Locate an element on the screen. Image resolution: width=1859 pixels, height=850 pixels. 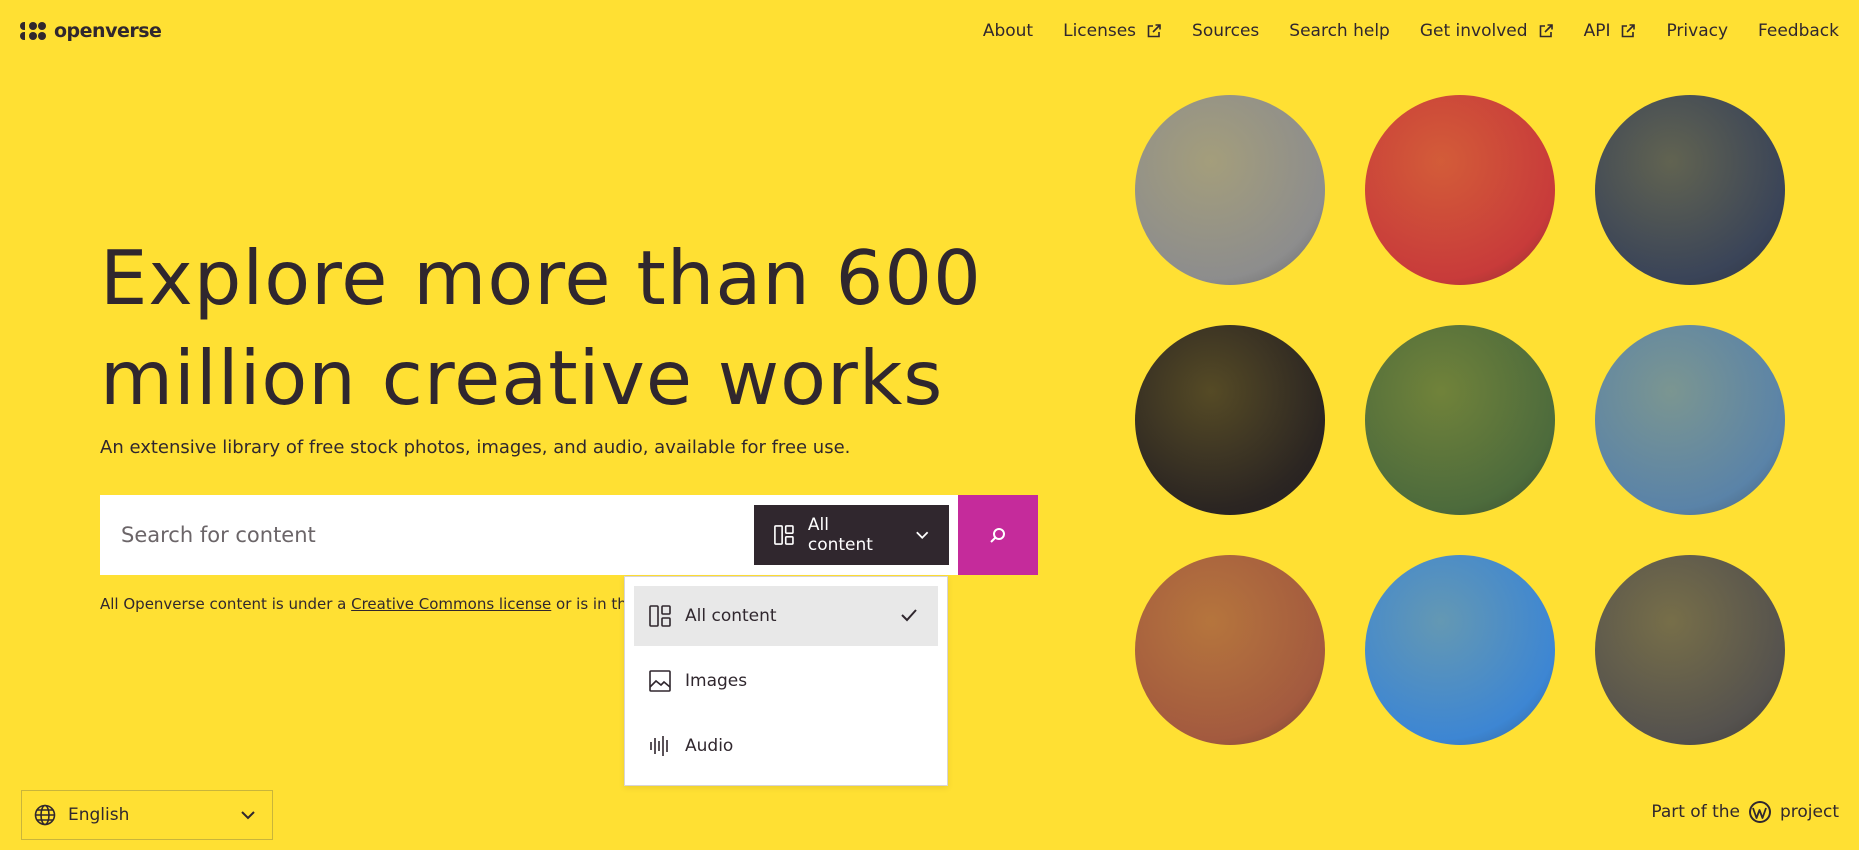
nav-link-feedback: Feedback is located at coordinates (1798, 31).